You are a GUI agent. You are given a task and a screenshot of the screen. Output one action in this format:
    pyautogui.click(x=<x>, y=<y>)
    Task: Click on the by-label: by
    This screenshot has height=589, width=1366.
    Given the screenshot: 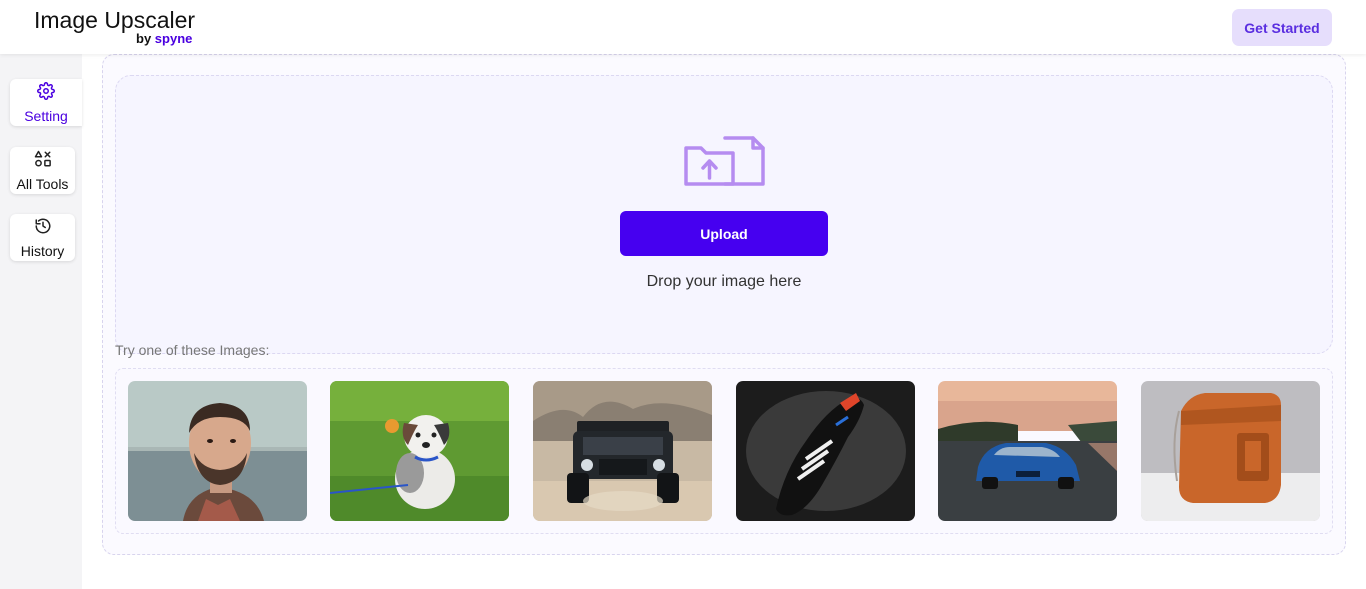 What is the action you would take?
    pyautogui.click(x=144, y=38)
    